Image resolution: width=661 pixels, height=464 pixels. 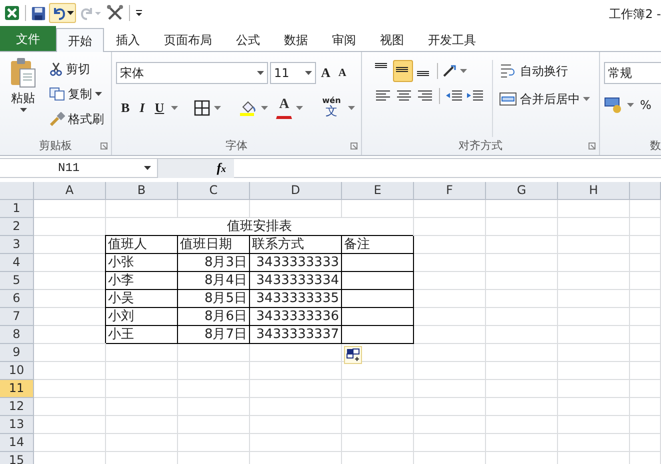 I want to click on ribbon-tab: 审阅, so click(x=344, y=39).